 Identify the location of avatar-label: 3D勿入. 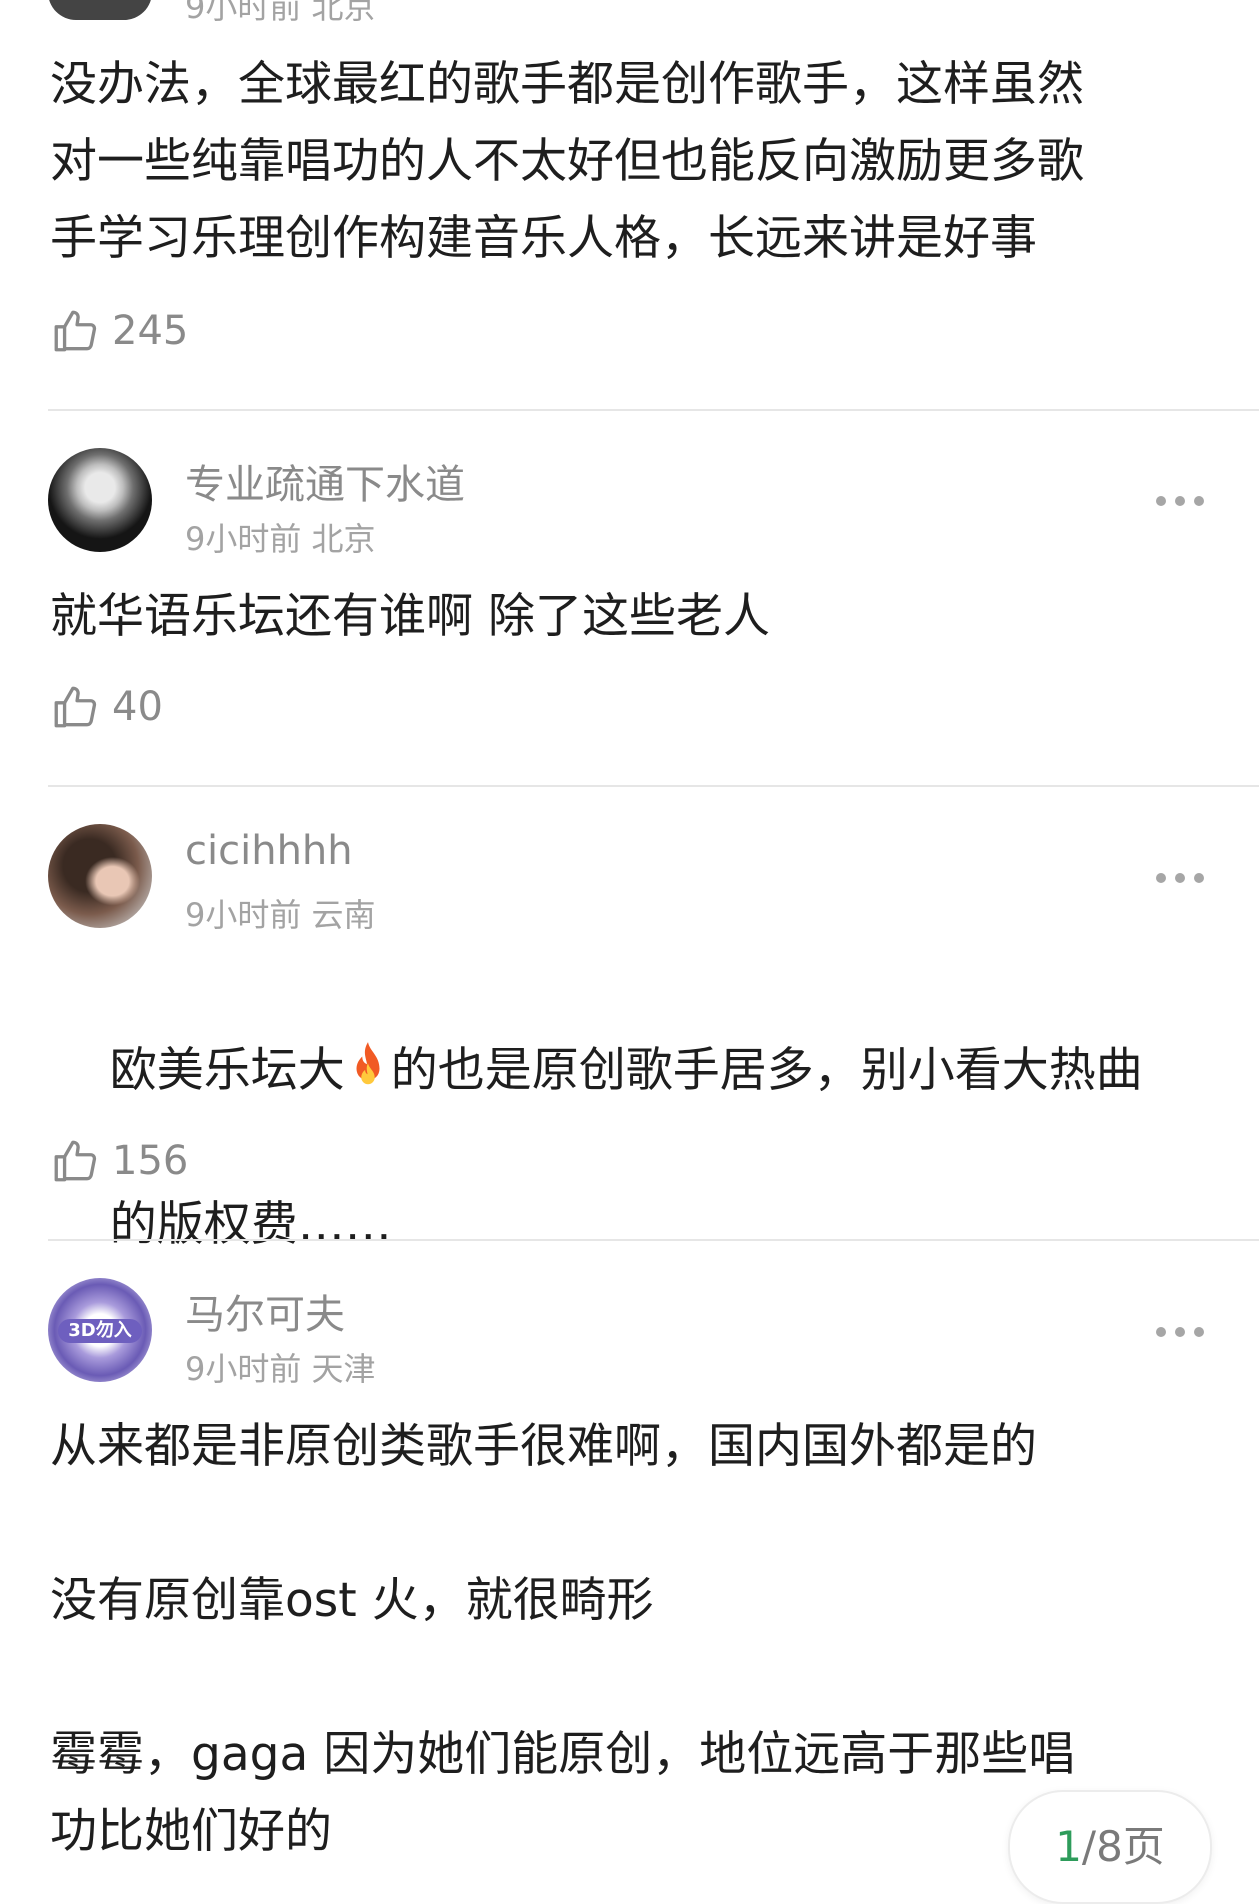
(100, 1331).